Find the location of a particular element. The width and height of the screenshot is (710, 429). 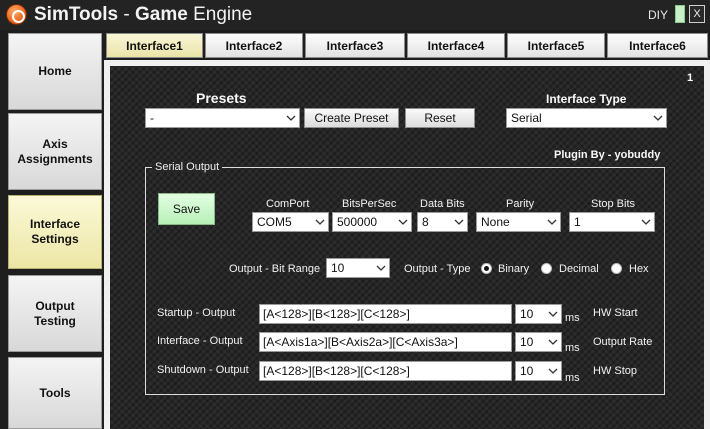

comport-value: COM5 is located at coordinates (274, 222).